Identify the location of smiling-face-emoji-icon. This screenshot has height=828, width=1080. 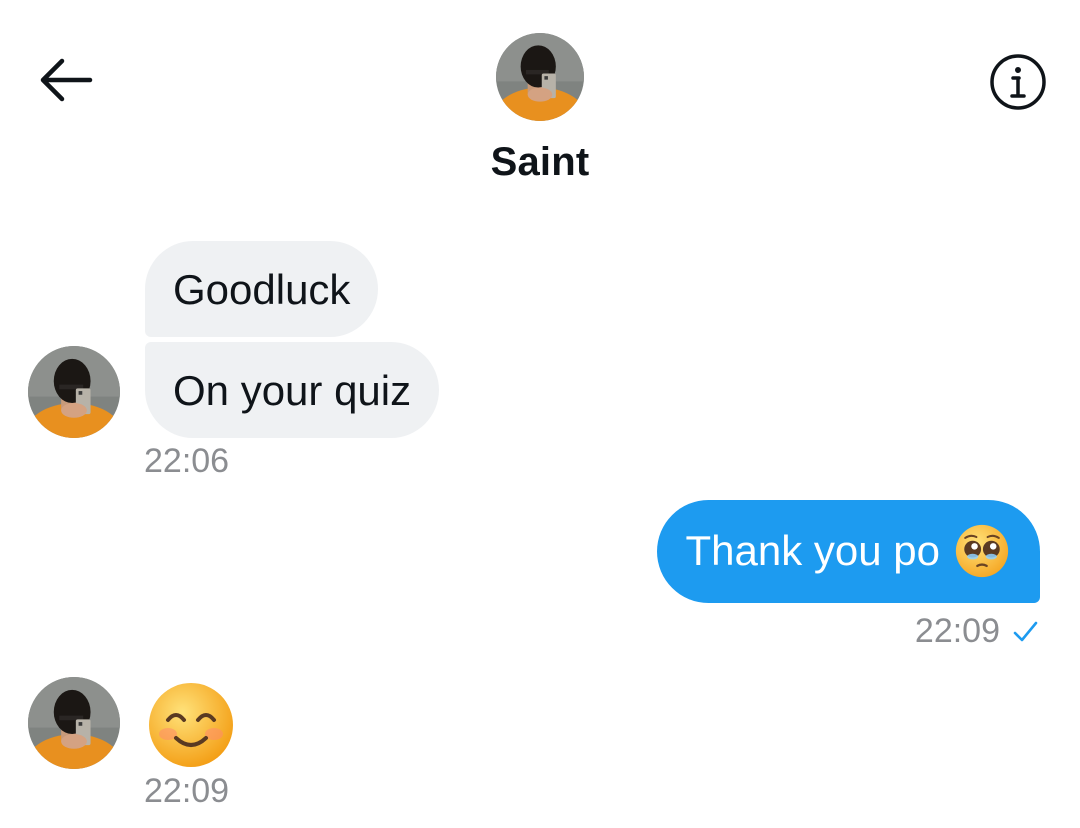
(191, 725).